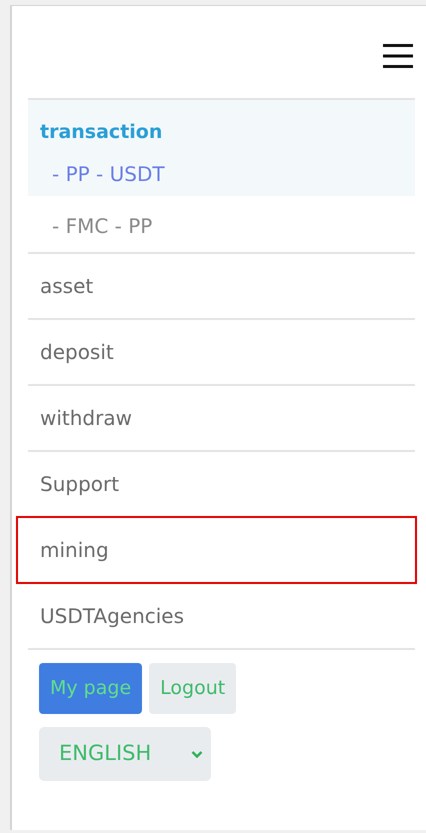  I want to click on chevron-down-icon, so click(197, 754).